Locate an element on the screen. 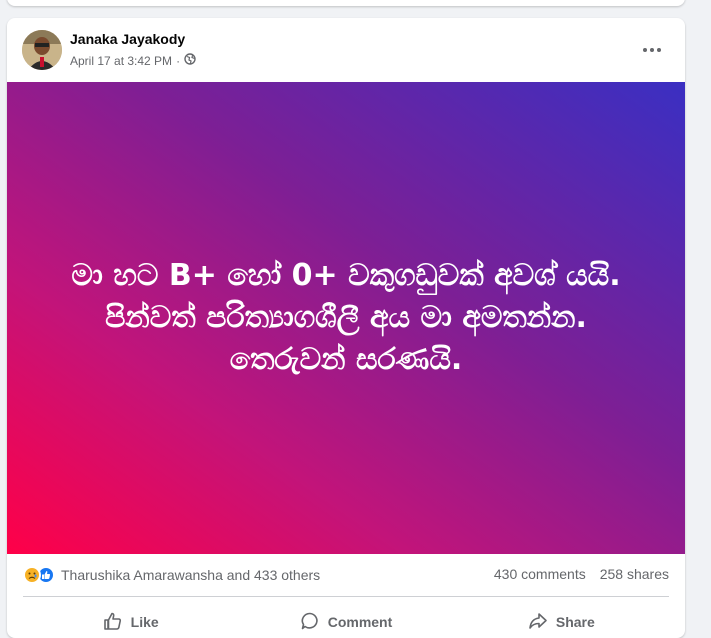  shares-count: 258 shares is located at coordinates (634, 574).